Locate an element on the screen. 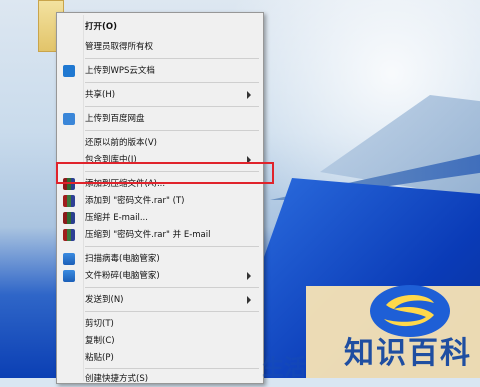  menu-item-label: 添加到 "密码文件.rar" (T) is located at coordinates (135, 201).